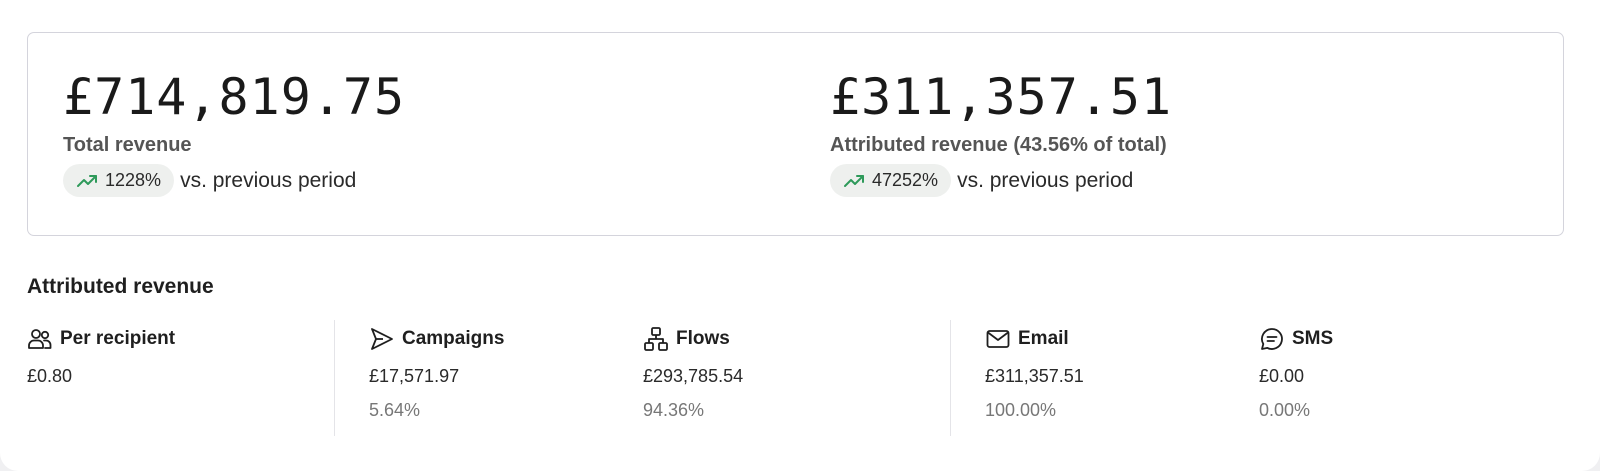 This screenshot has height=471, width=1600. I want to click on attributed-revenue-label: Attributed revenue (43.56% of total), so click(998, 145).